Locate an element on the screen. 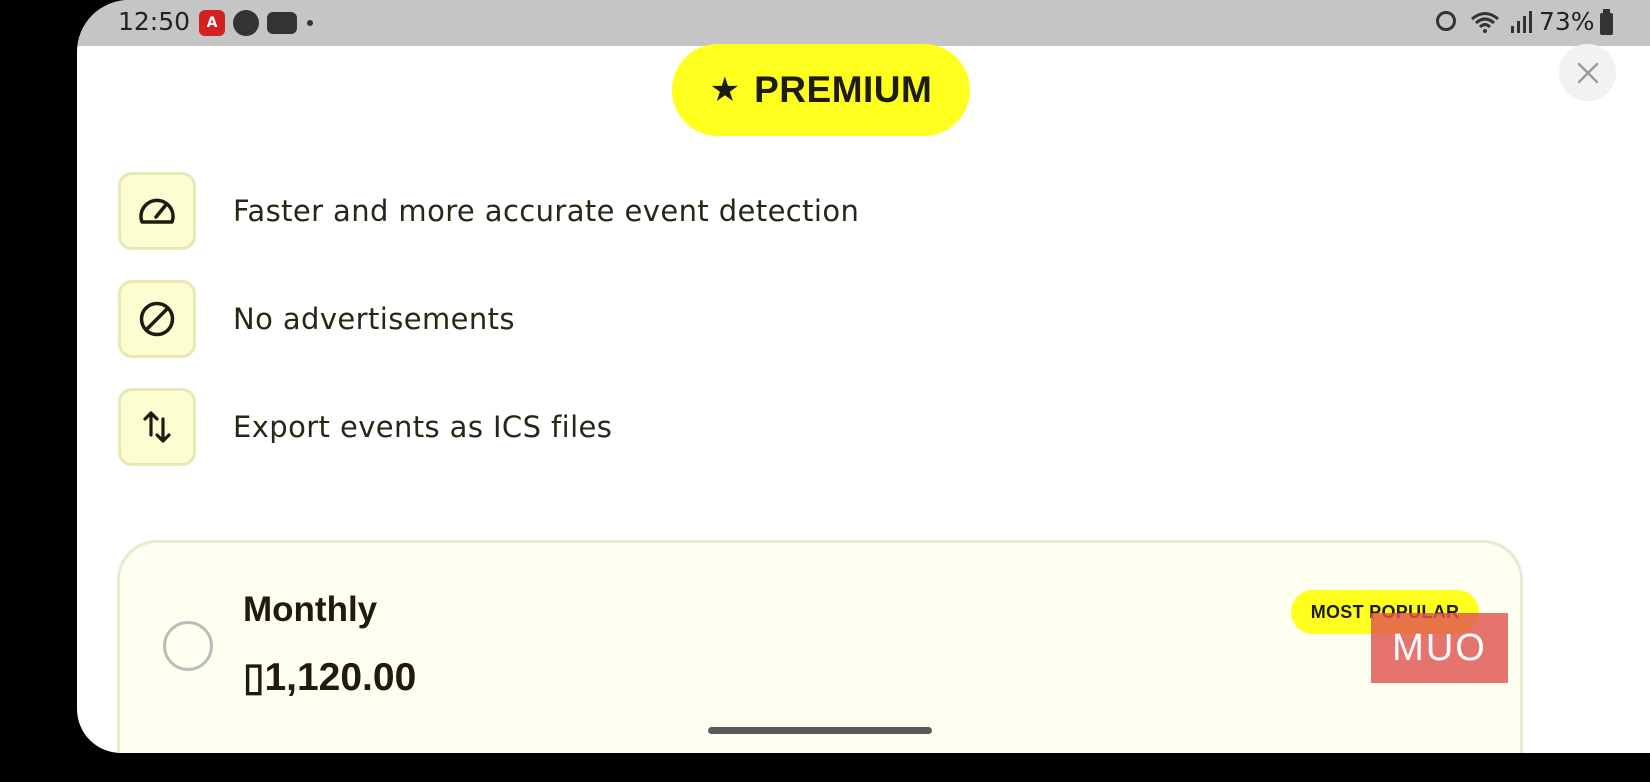  plan-radio is located at coordinates (188, 646).